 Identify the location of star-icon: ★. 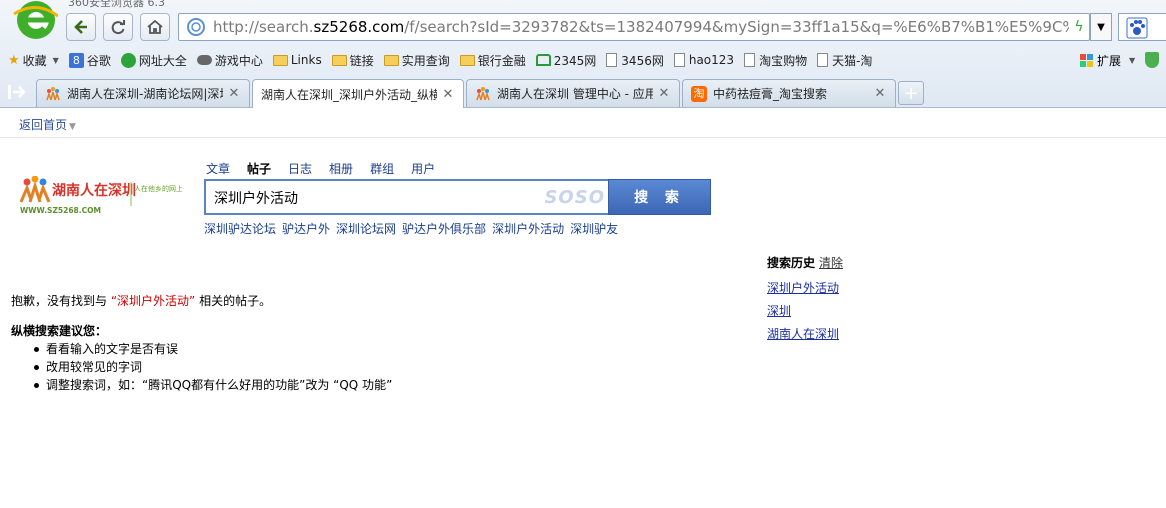
(14, 60).